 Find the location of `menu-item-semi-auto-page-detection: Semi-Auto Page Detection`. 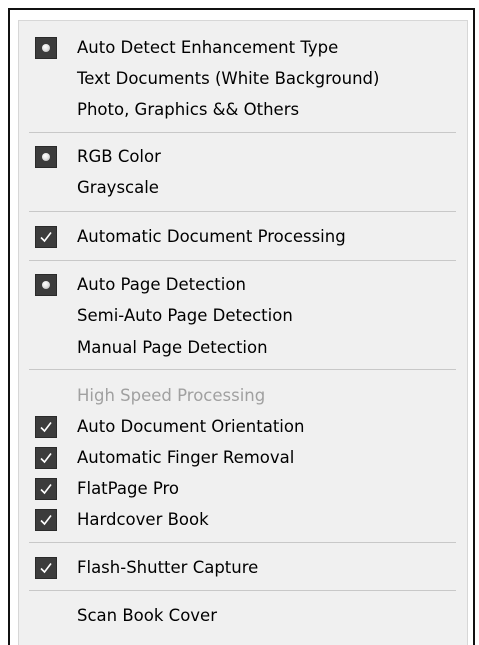

menu-item-semi-auto-page-detection: Semi-Auto Page Detection is located at coordinates (243, 316).